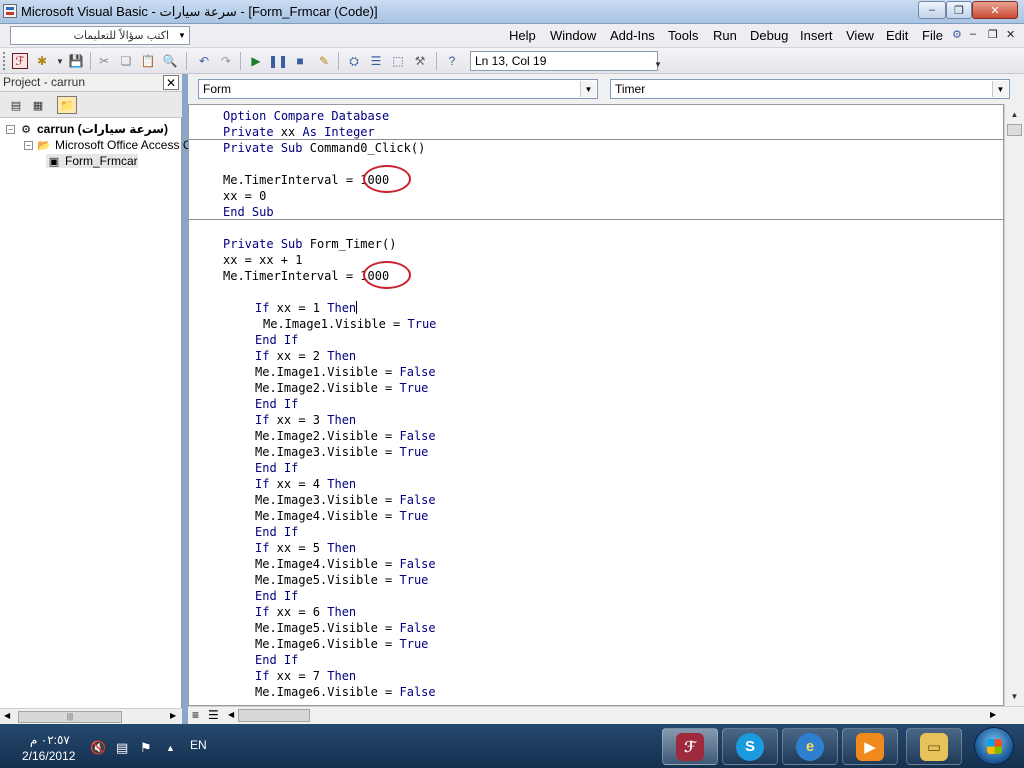  What do you see at coordinates (226, 61) in the screenshot?
I see `redo-icon: ↷` at bounding box center [226, 61].